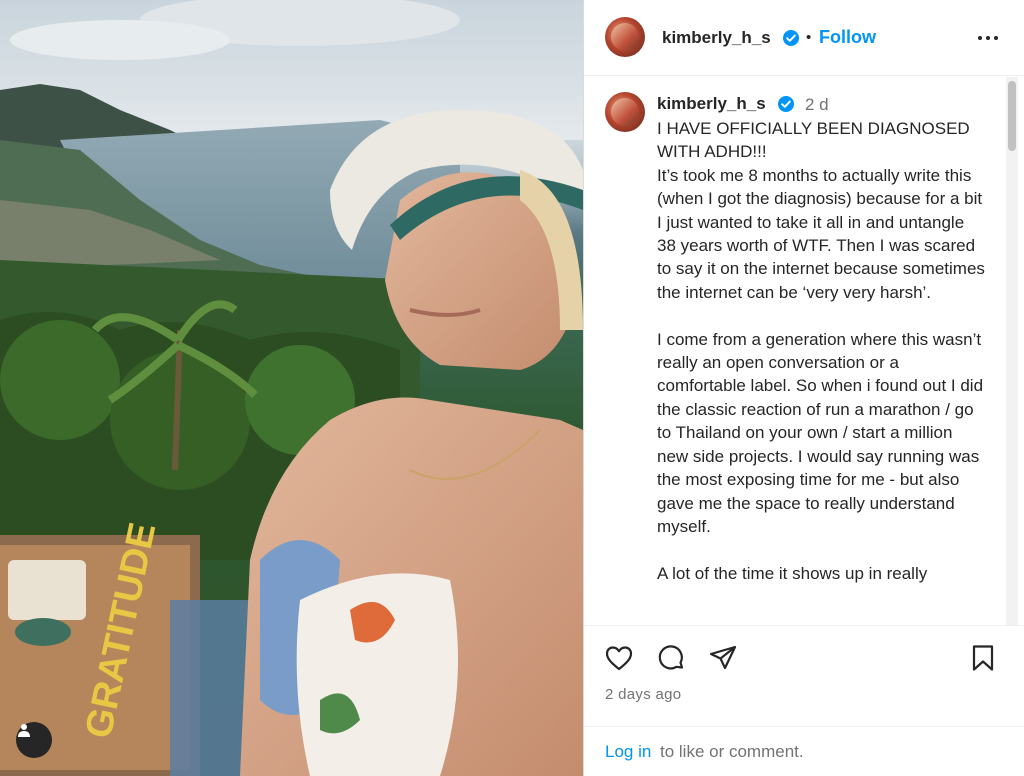 This screenshot has width=1024, height=776. Describe the element at coordinates (804, 700) in the screenshot. I see `action-bar: 2 days ago Log in to like or comment.` at that location.